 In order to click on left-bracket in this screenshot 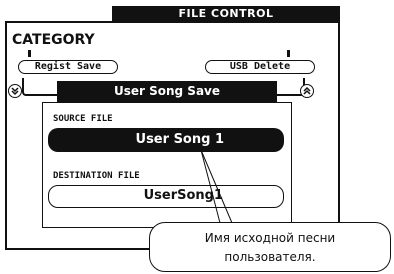, I will do `click(41, 87)`.